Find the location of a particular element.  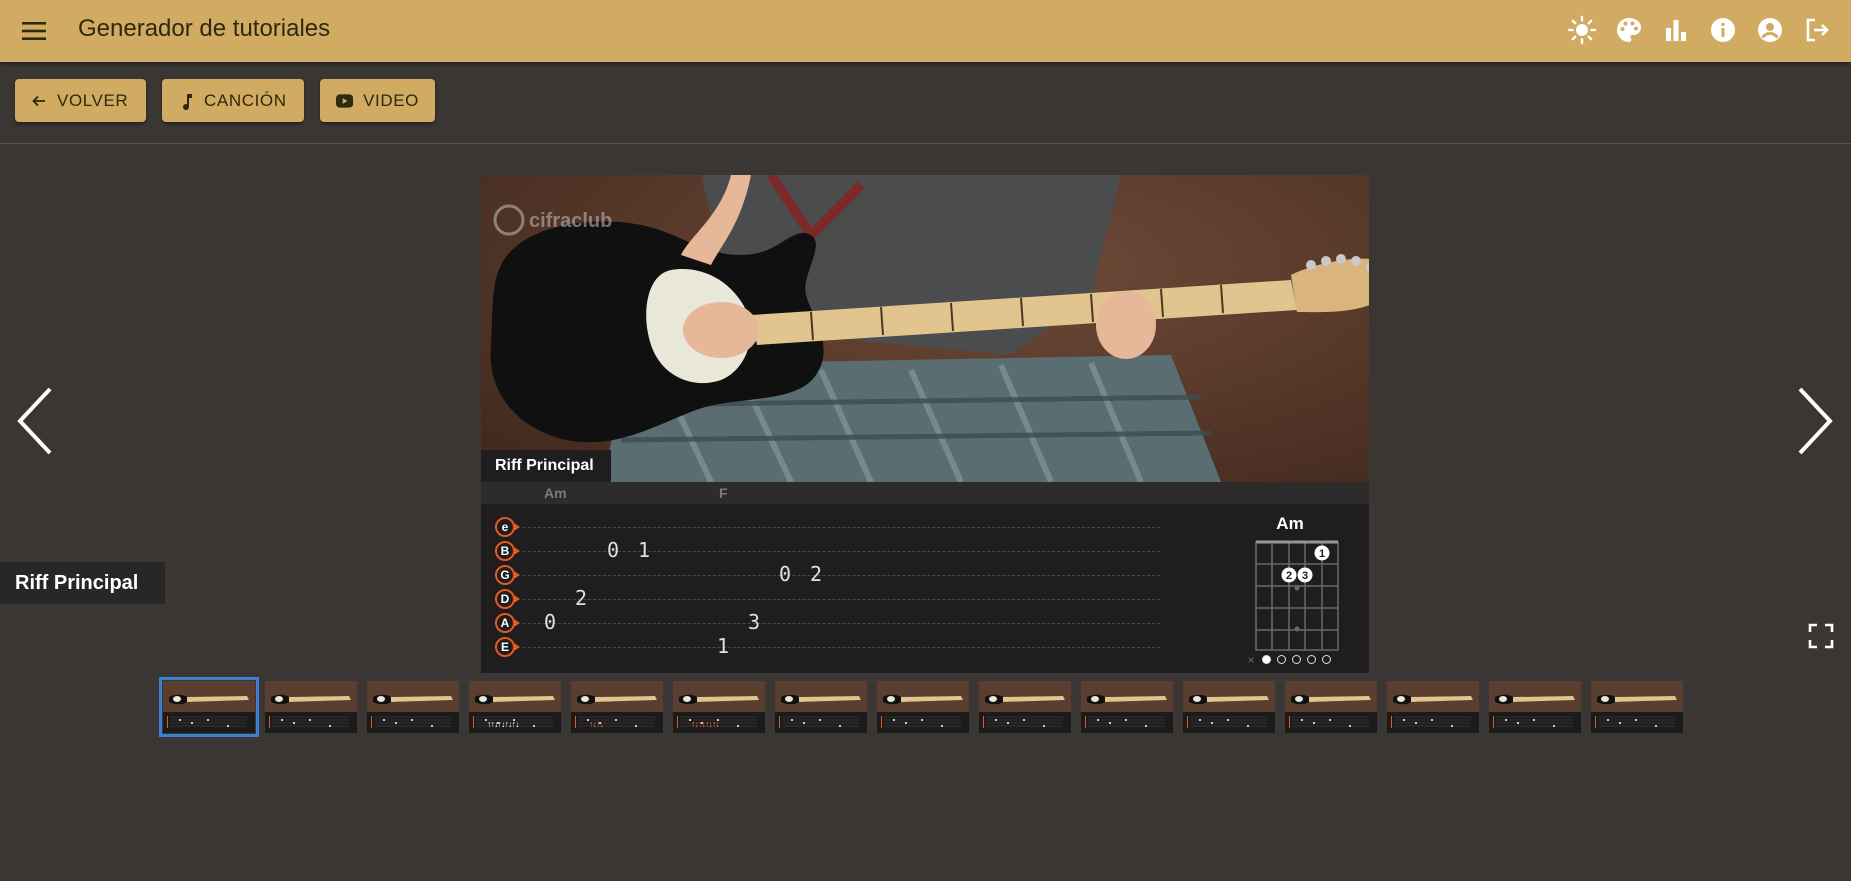

previous-slide-button is located at coordinates (36, 421).